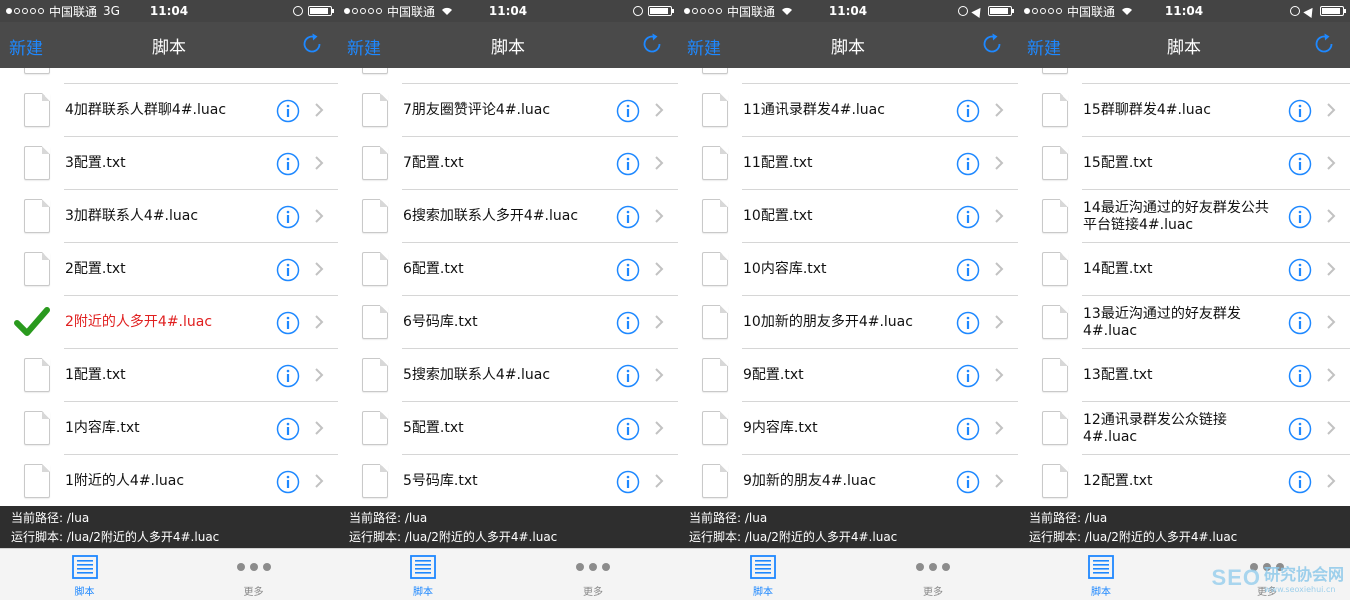  What do you see at coordinates (508, 110) in the screenshot?
I see `list-item: 7朋友圈赞评论4#.luac` at bounding box center [508, 110].